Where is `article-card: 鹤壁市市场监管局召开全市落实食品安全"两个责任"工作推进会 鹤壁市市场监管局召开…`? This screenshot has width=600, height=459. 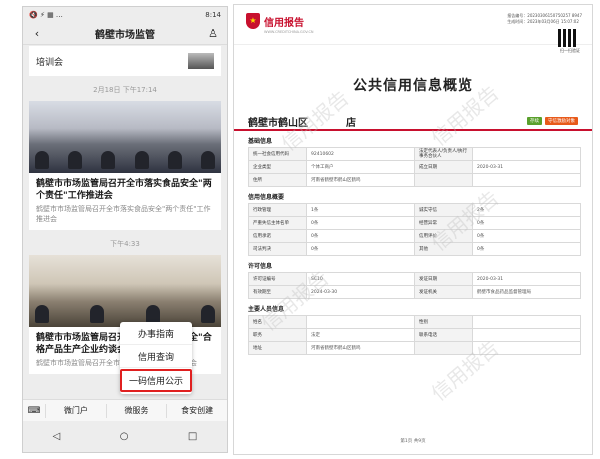 article-card: 鹤壁市市场监管局召开全市落实食品安全"两个责任"工作推进会 鹤壁市市场监管局召开… is located at coordinates (125, 165).